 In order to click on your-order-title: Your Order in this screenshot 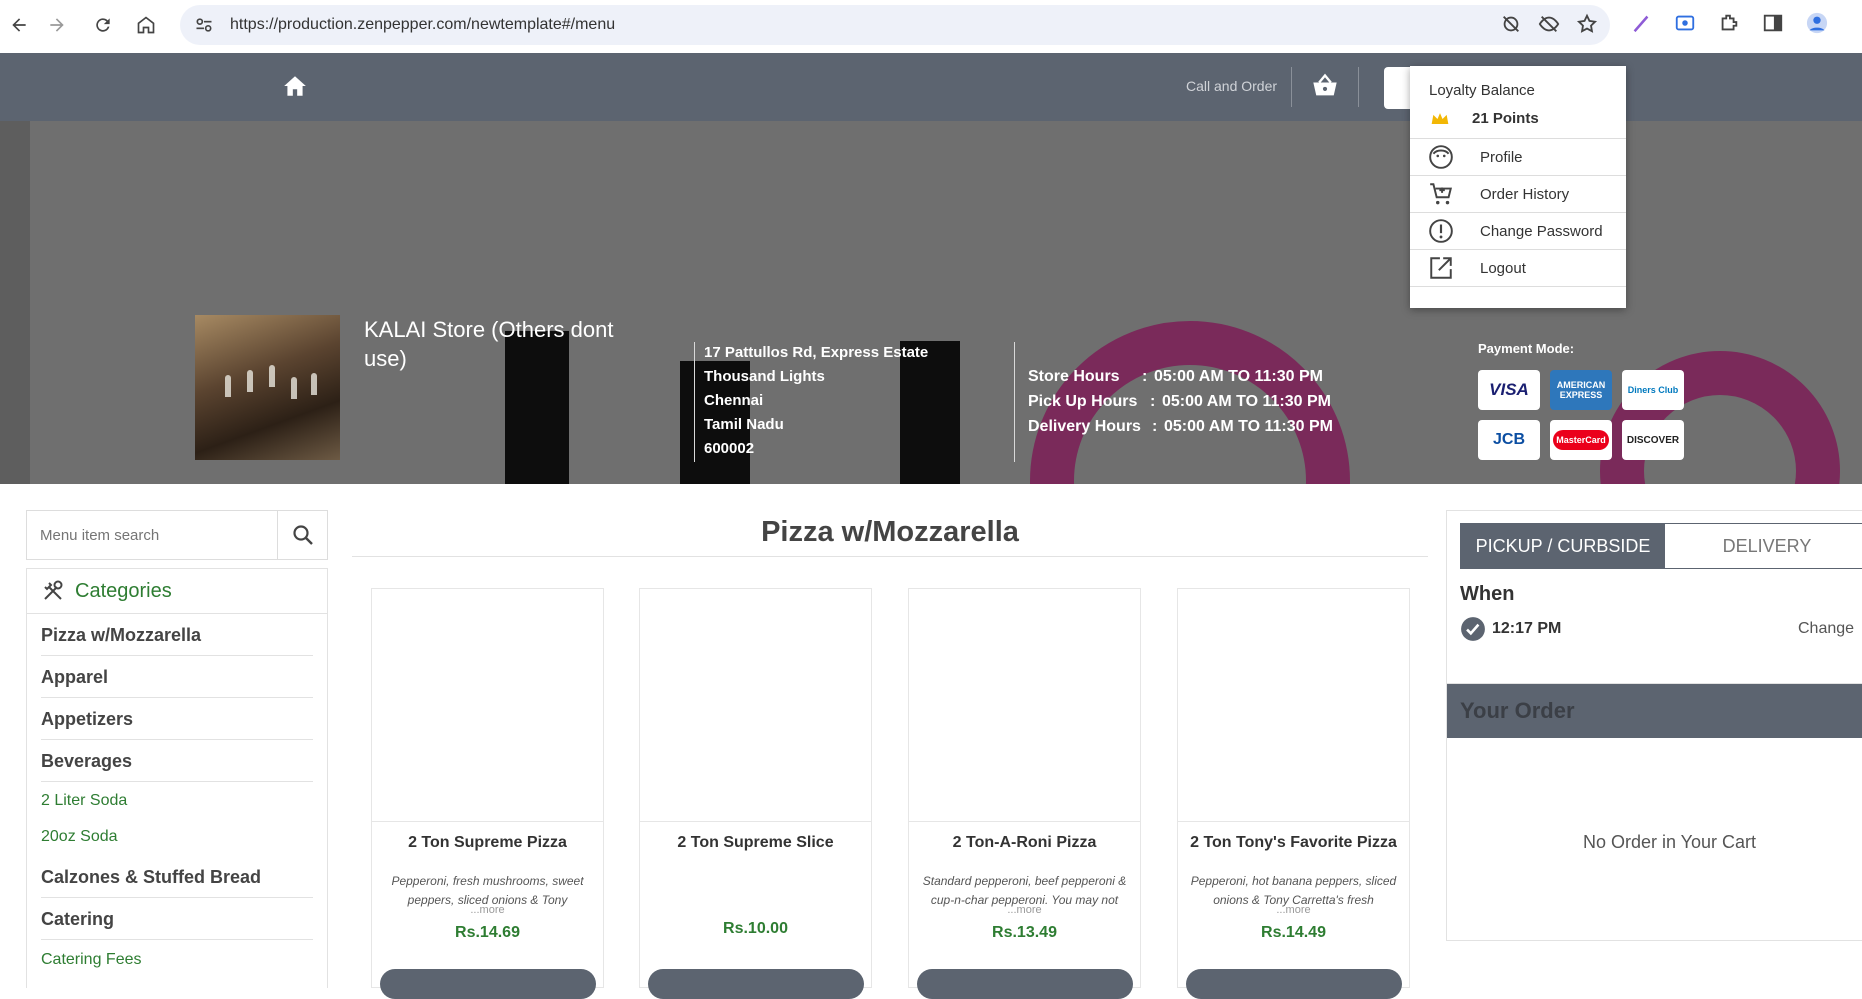, I will do `click(1654, 711)`.